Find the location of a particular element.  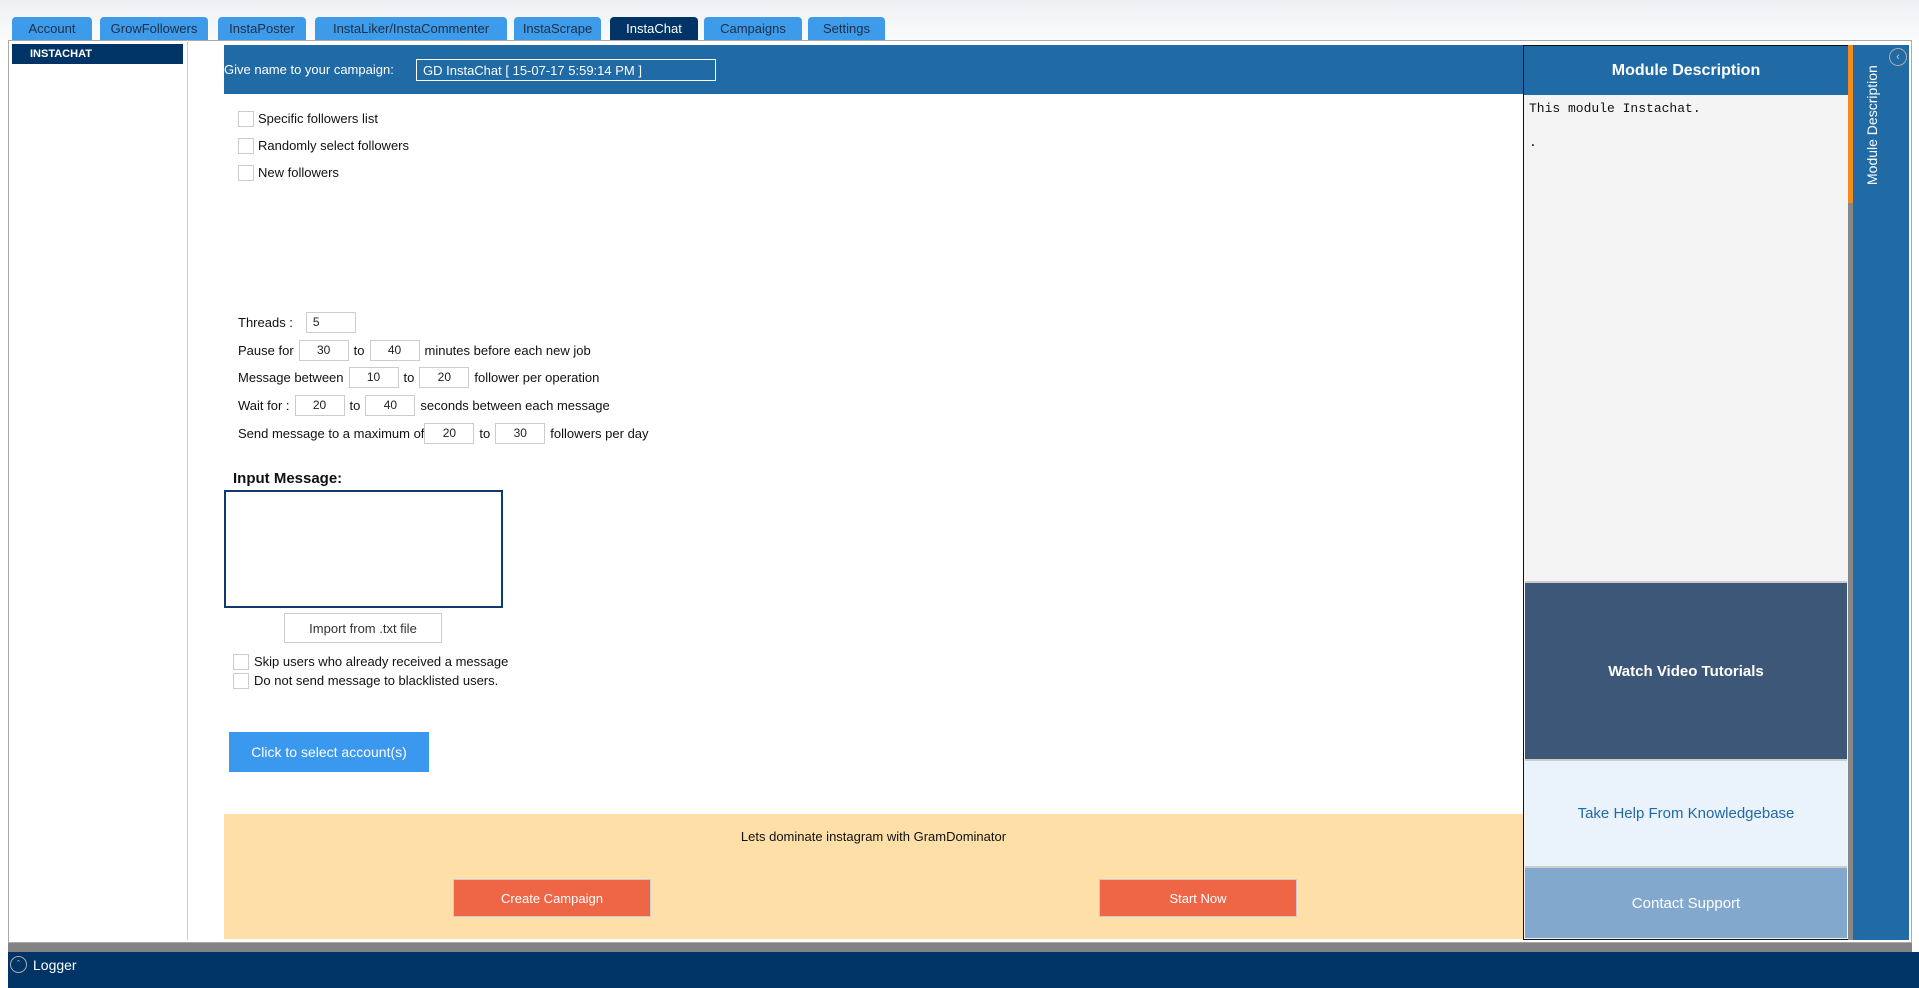

campaign-header: Give name to your campaign: is located at coordinates (873, 69).